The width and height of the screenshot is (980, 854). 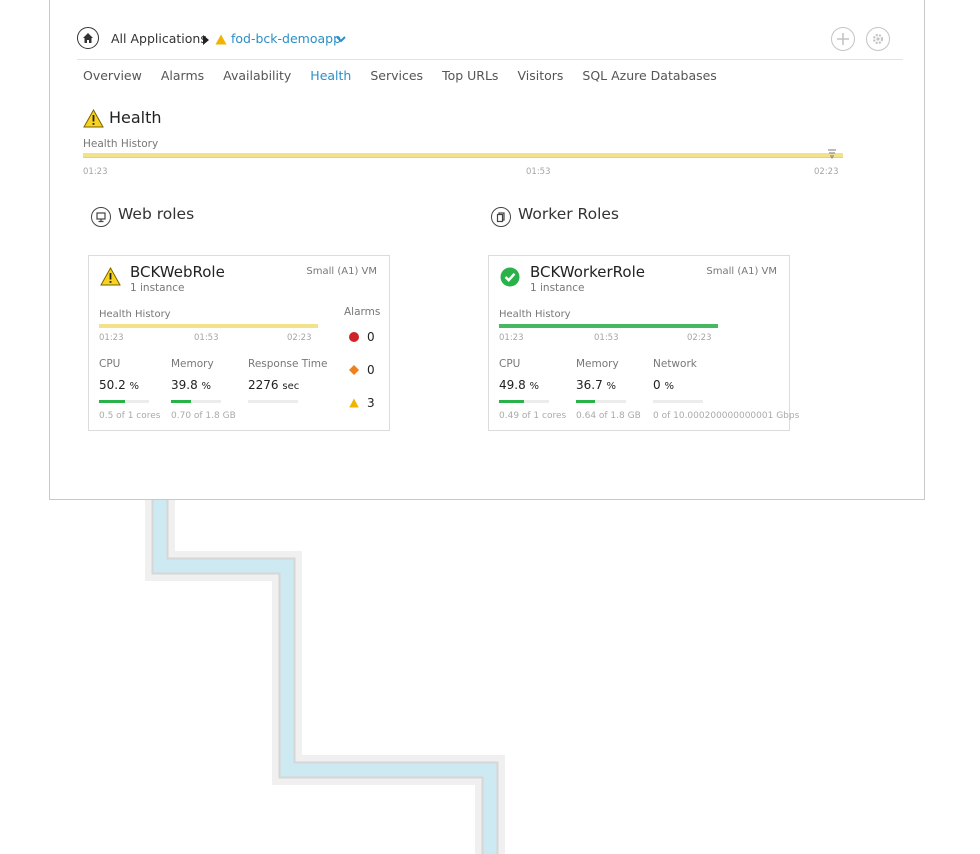 I want to click on filter-icon, so click(x=832, y=154).